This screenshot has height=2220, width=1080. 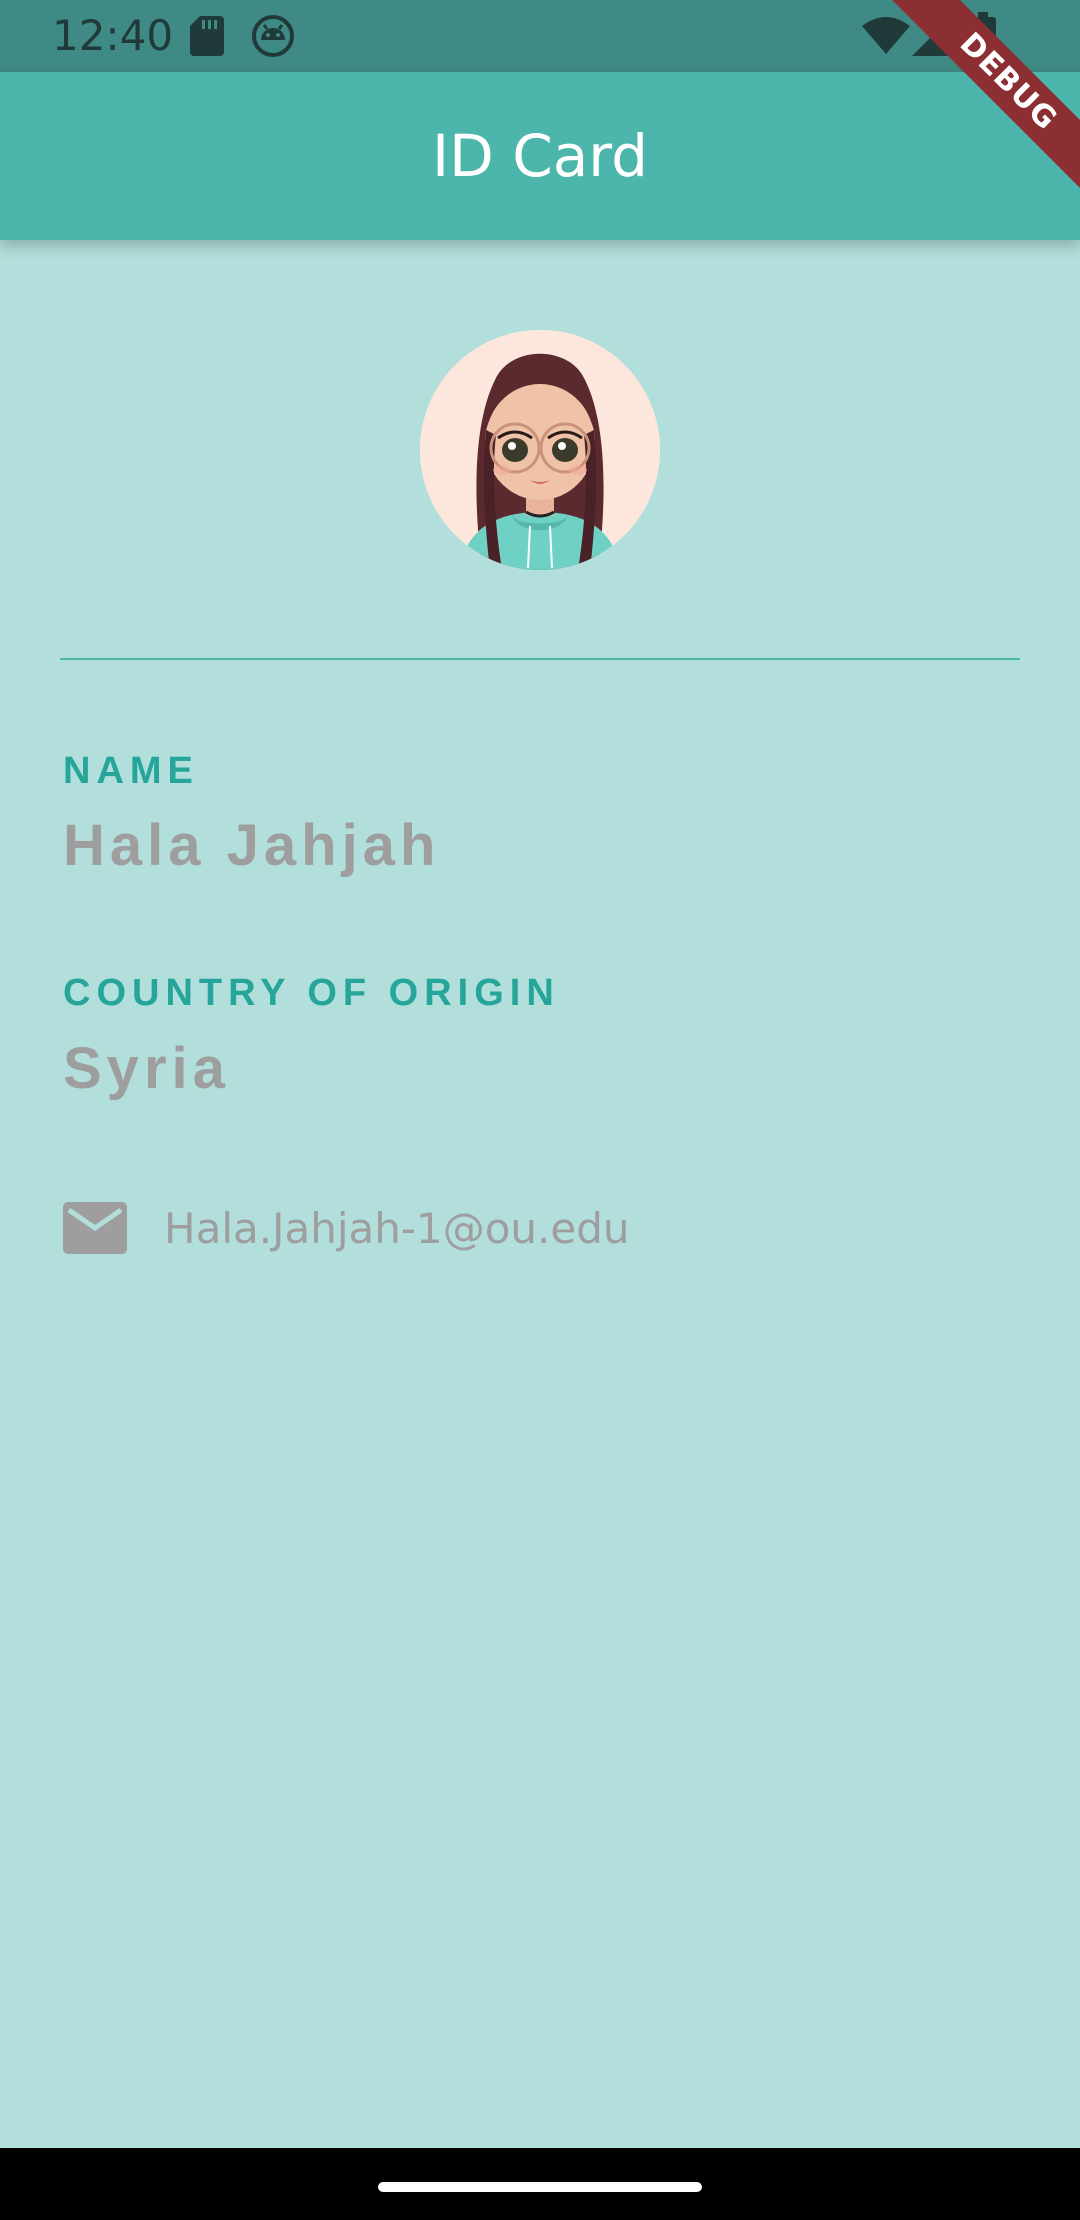 What do you see at coordinates (273, 36) in the screenshot?
I see `android-debug-icon` at bounding box center [273, 36].